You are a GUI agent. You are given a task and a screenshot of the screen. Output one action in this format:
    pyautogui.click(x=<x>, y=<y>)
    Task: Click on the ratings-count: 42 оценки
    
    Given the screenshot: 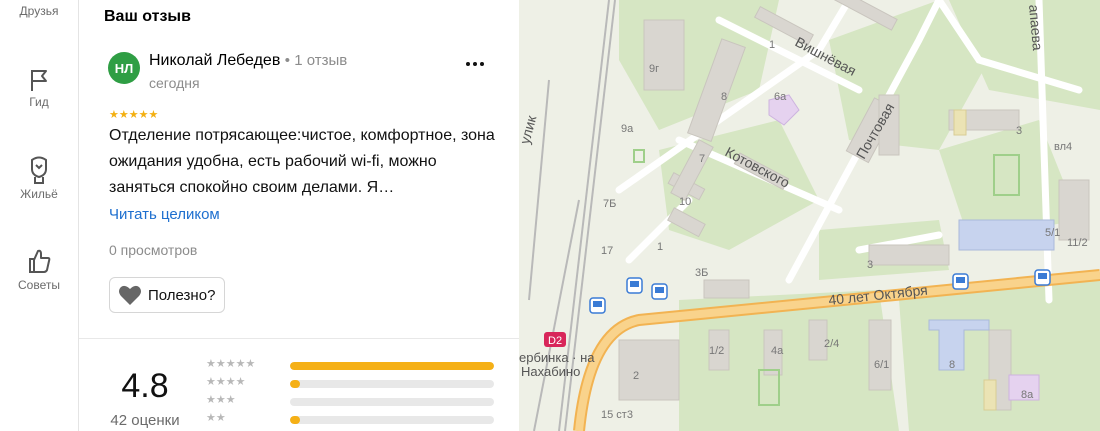 What is the action you would take?
    pyautogui.click(x=145, y=420)
    